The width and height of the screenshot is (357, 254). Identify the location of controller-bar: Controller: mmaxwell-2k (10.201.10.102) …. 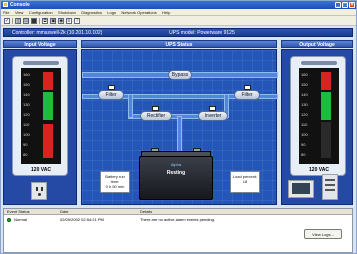
(178, 32).